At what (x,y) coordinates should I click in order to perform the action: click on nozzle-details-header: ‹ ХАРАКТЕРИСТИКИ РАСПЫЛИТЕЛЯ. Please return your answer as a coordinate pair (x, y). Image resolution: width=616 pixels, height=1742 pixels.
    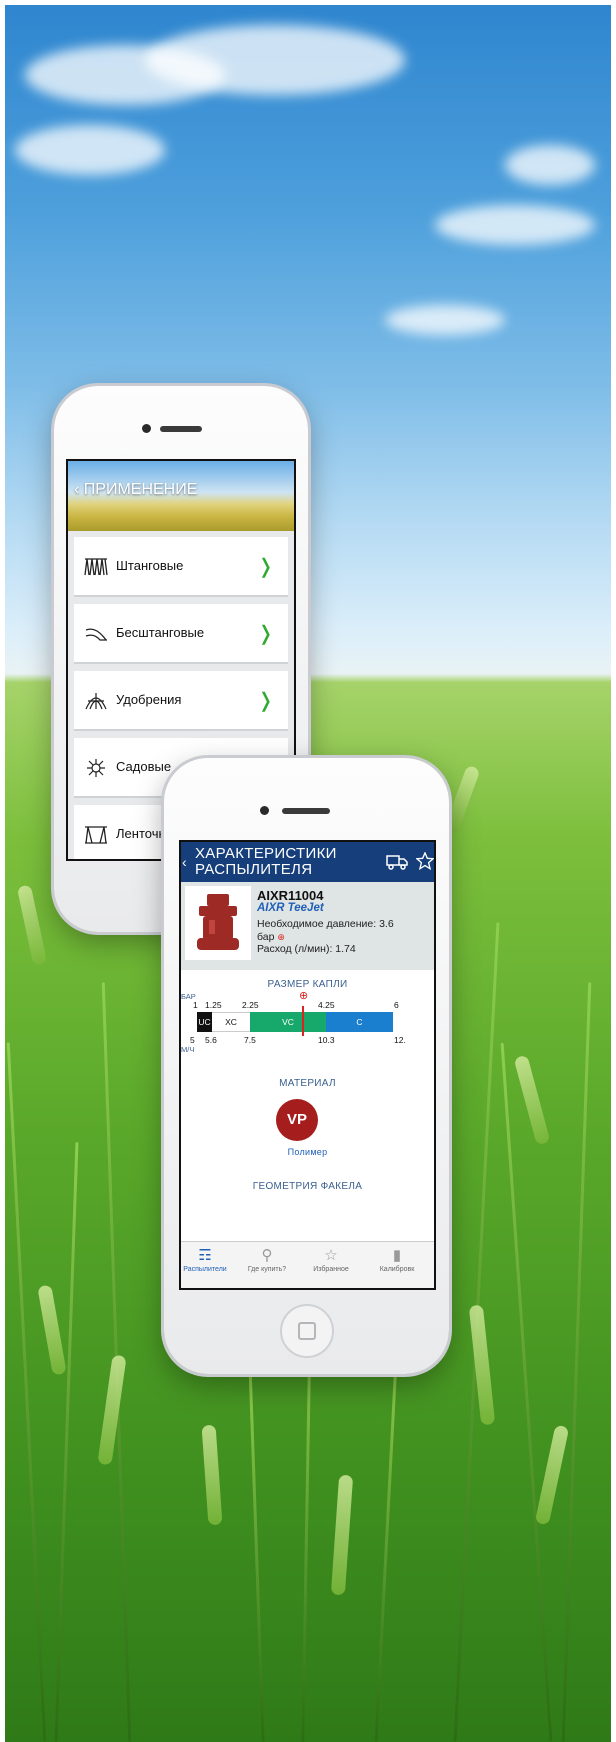
    Looking at the image, I should click on (307, 862).